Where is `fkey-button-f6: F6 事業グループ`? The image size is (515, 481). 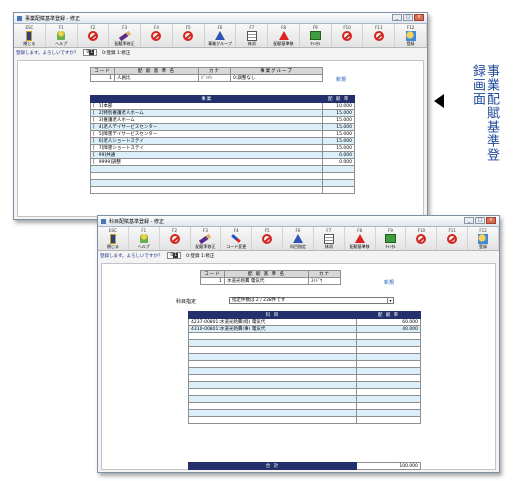 fkey-button-f6: F6 事業グループ is located at coordinates (221, 35).